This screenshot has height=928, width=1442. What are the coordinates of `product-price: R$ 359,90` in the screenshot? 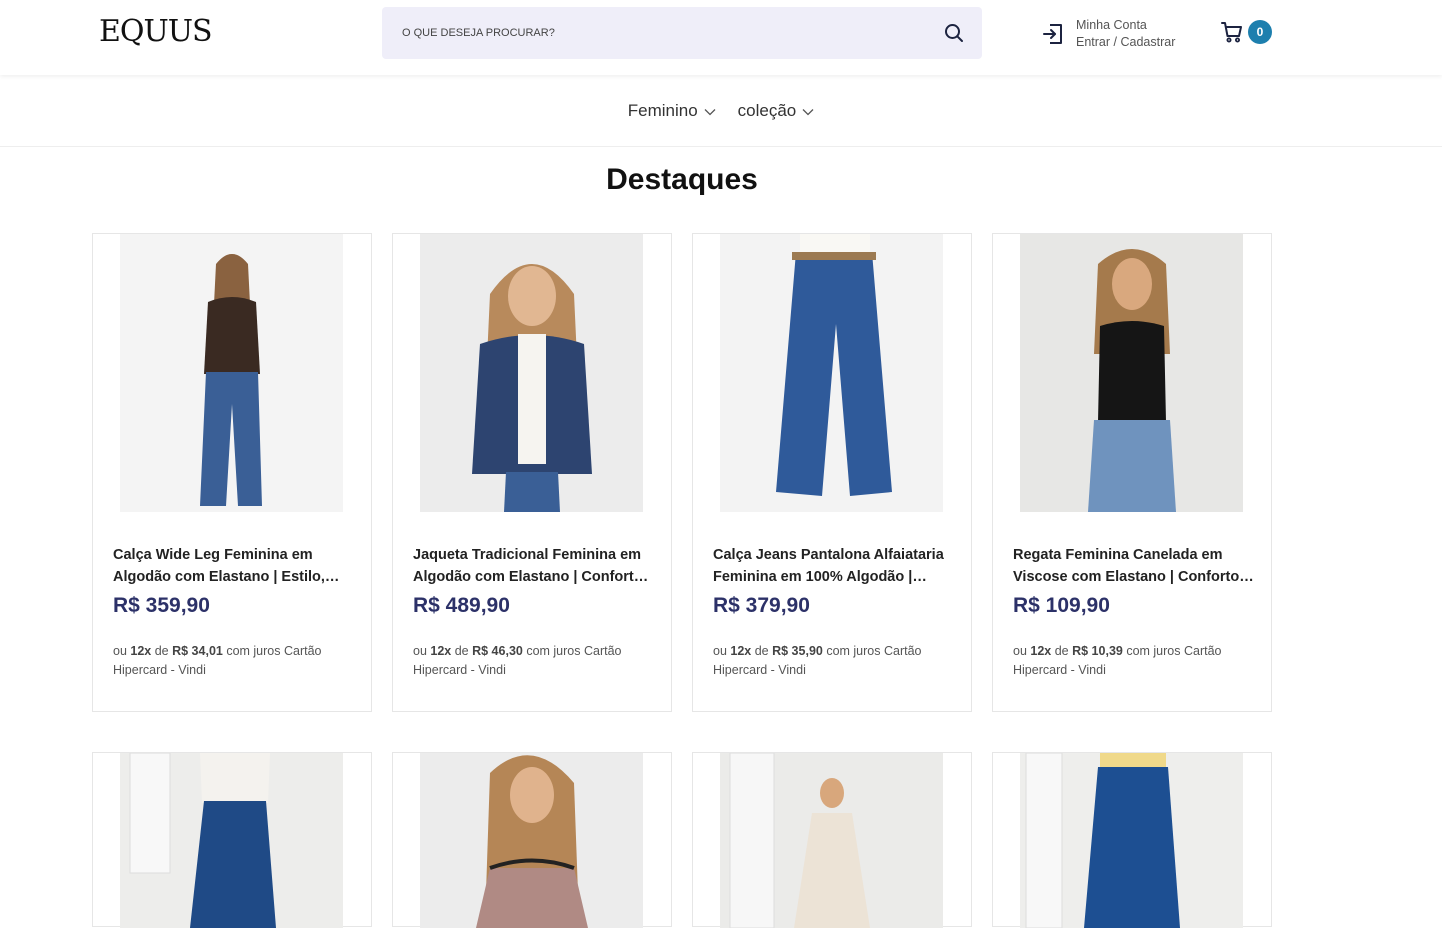 It's located at (161, 605).